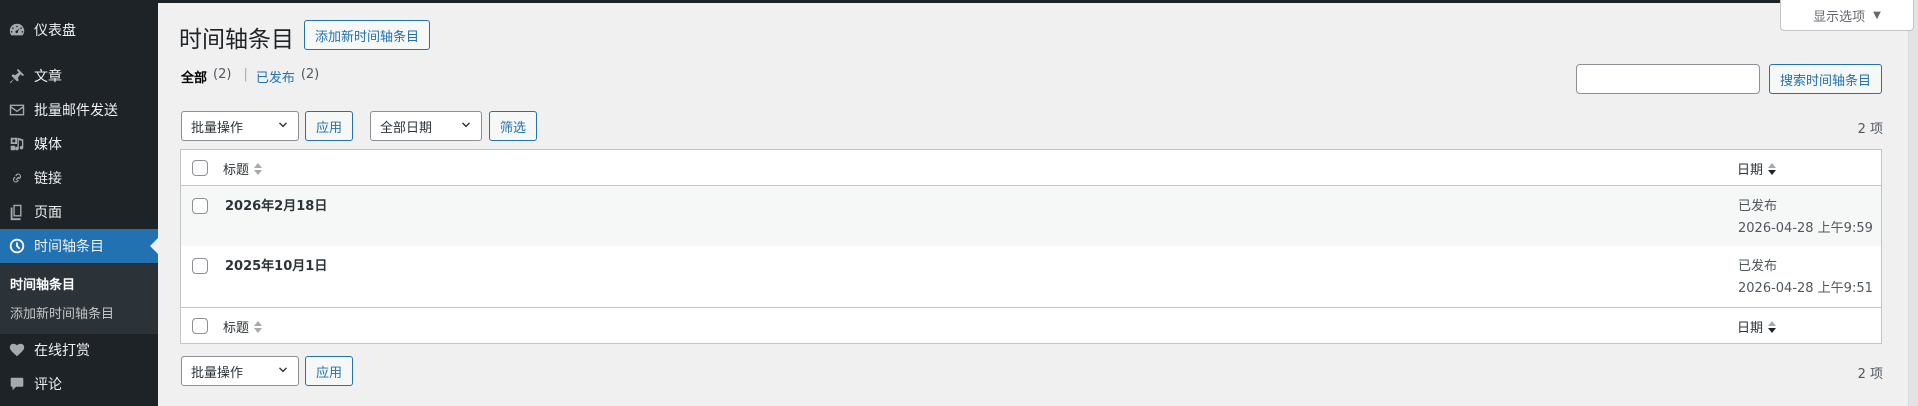  What do you see at coordinates (79, 212) in the screenshot?
I see `sidebar-item-pages: 页面` at bounding box center [79, 212].